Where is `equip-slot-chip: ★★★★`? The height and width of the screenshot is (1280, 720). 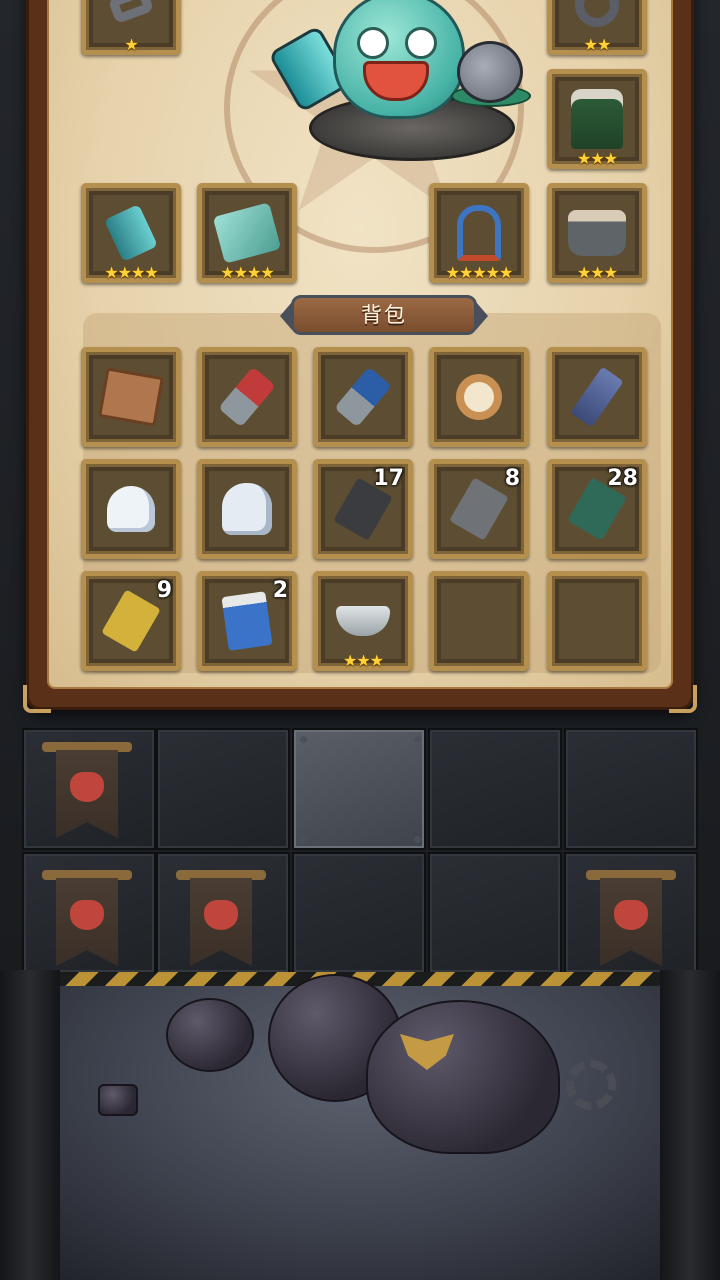
equip-slot-chip: ★★★★ is located at coordinates (247, 233).